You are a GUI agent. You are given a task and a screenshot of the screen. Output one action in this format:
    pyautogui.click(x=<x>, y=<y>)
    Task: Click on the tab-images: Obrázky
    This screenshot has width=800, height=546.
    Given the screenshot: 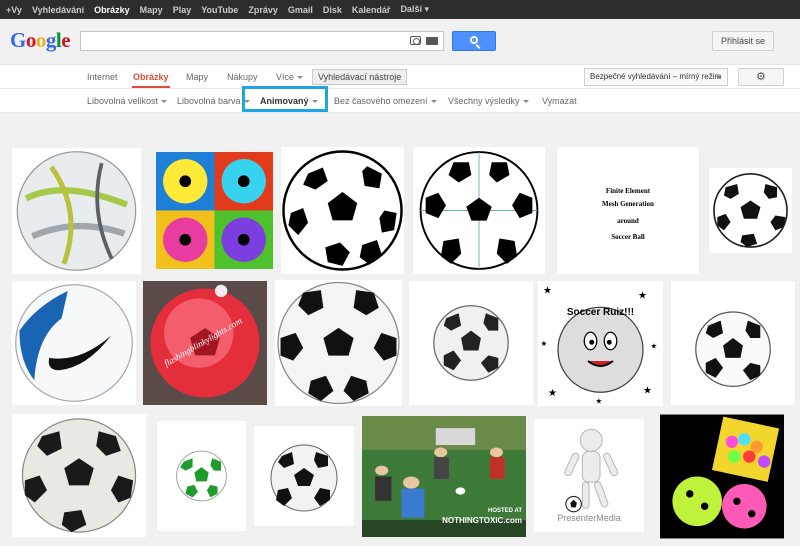 What is the action you would take?
    pyautogui.click(x=151, y=77)
    